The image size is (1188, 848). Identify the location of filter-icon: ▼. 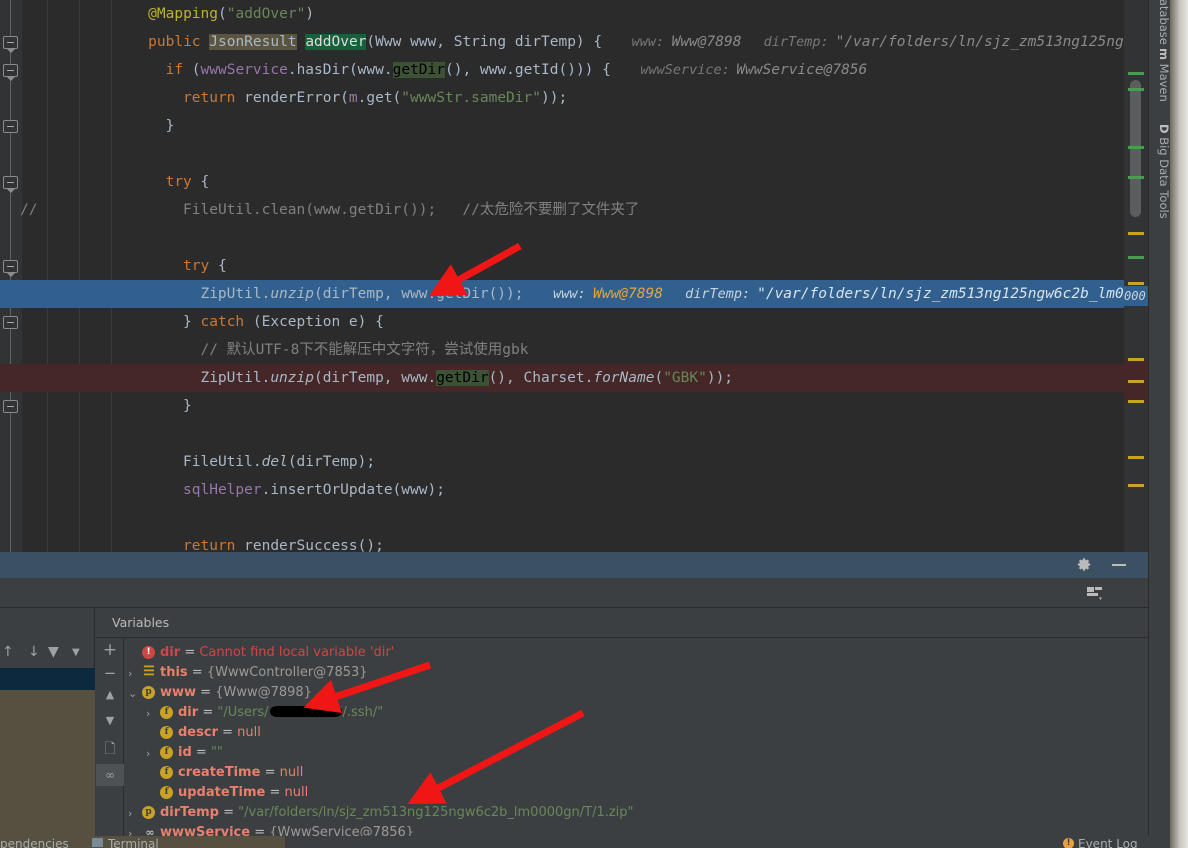
(53, 652).